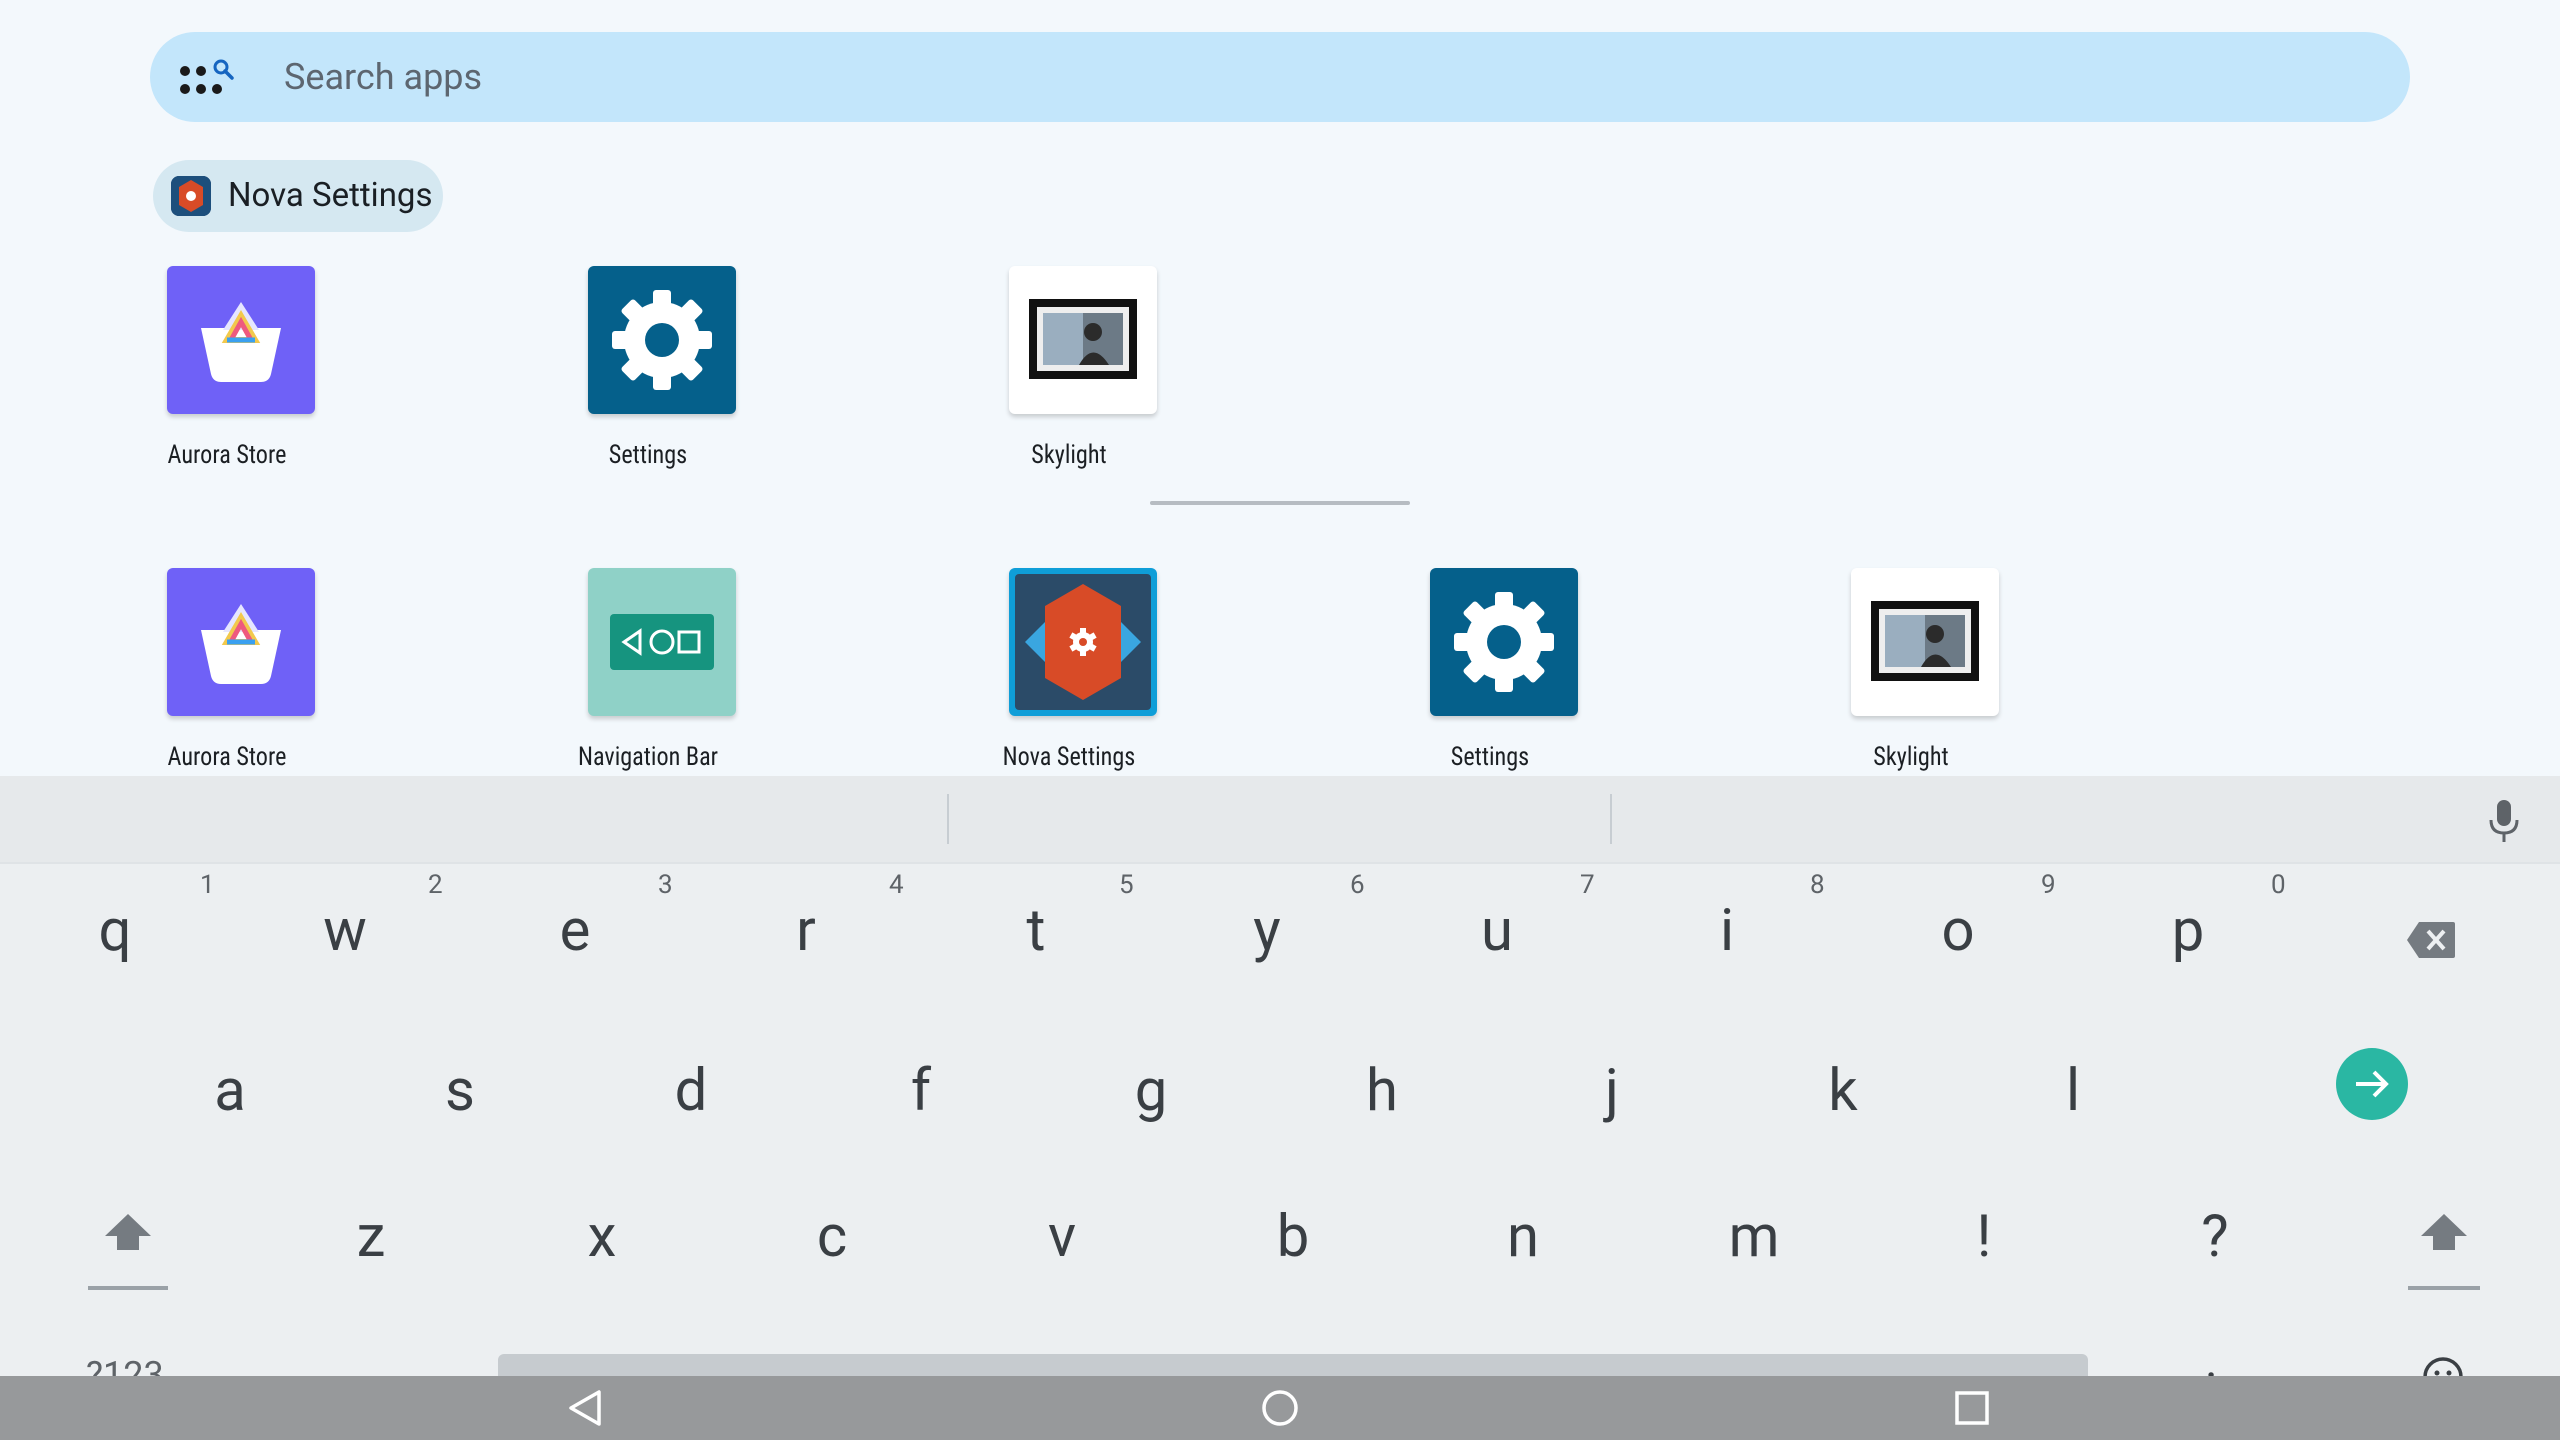  I want to click on key-r: r4, so click(806, 936).